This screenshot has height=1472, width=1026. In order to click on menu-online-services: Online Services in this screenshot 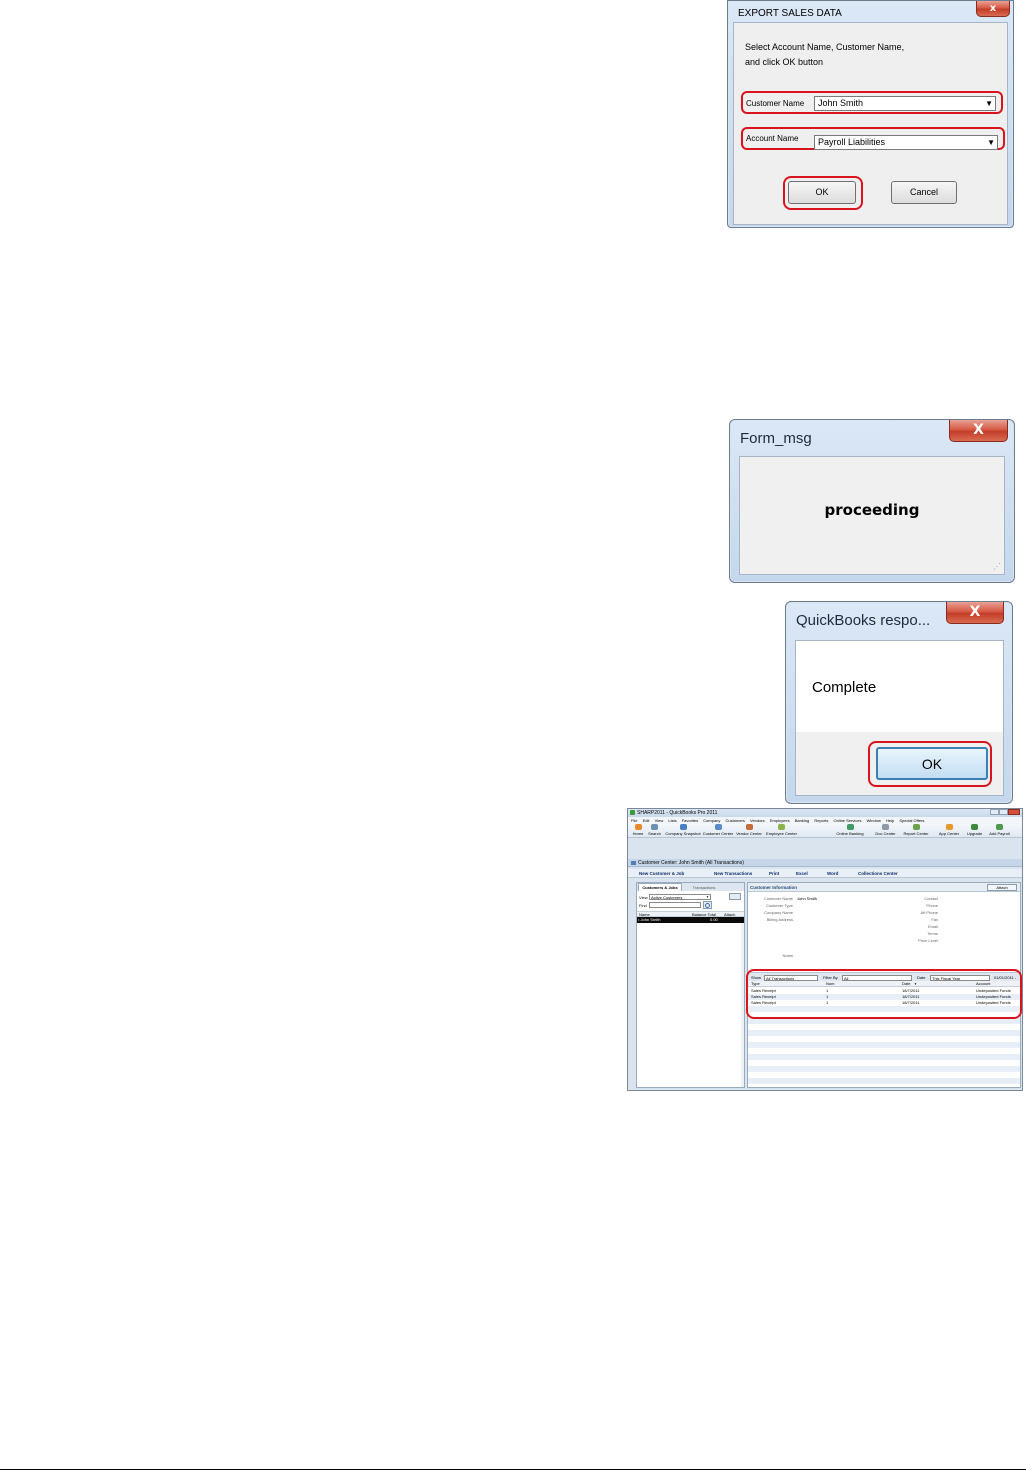, I will do `click(847, 820)`.